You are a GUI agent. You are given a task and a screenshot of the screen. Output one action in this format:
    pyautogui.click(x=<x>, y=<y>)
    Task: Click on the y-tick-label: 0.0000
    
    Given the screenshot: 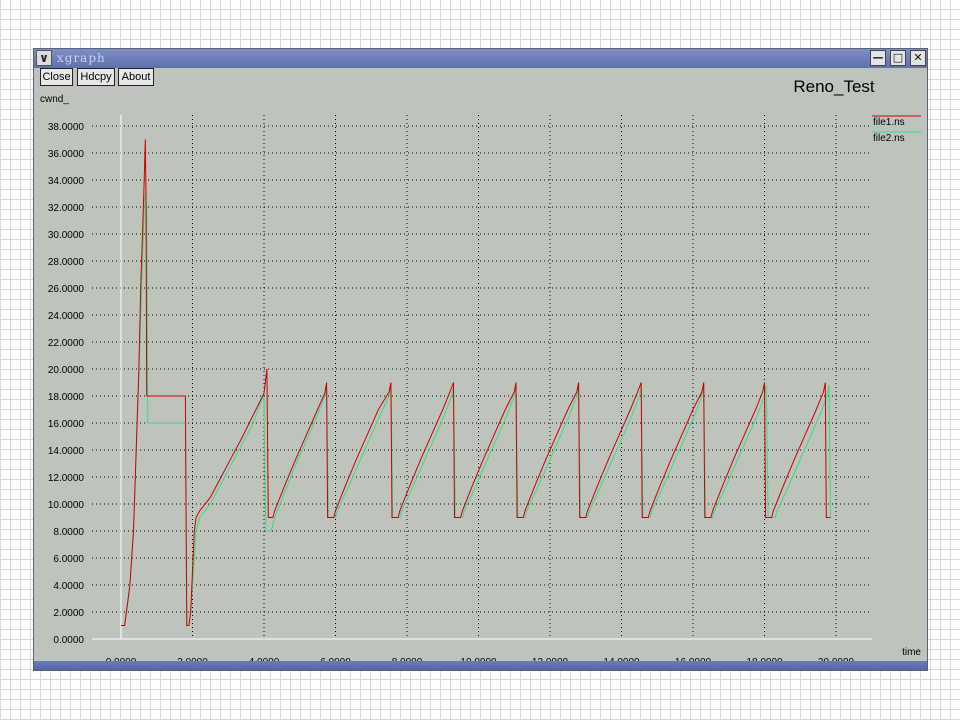 What is the action you would take?
    pyautogui.click(x=68, y=640)
    